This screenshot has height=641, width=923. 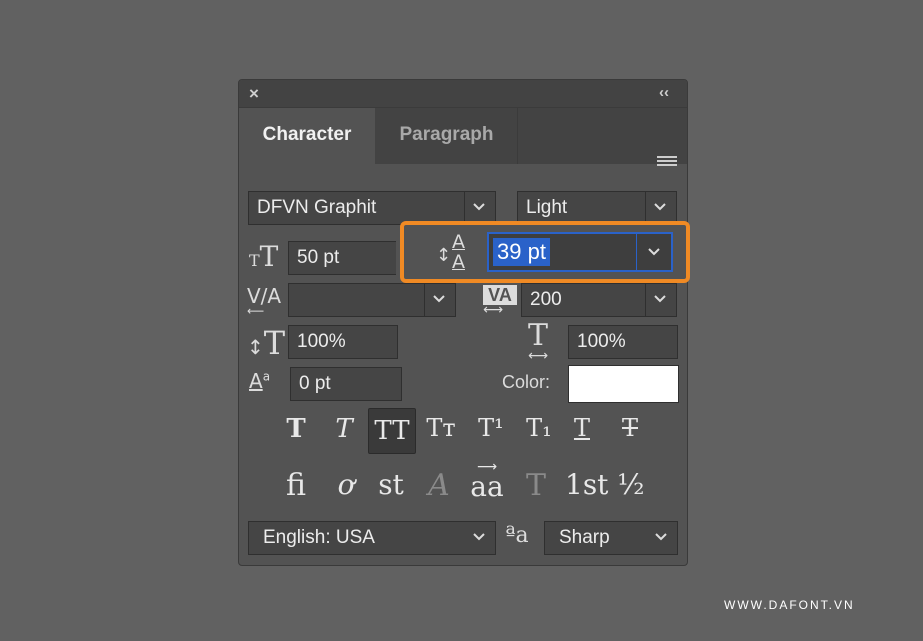 What do you see at coordinates (546, 299) in the screenshot?
I see `tracking-value: 200` at bounding box center [546, 299].